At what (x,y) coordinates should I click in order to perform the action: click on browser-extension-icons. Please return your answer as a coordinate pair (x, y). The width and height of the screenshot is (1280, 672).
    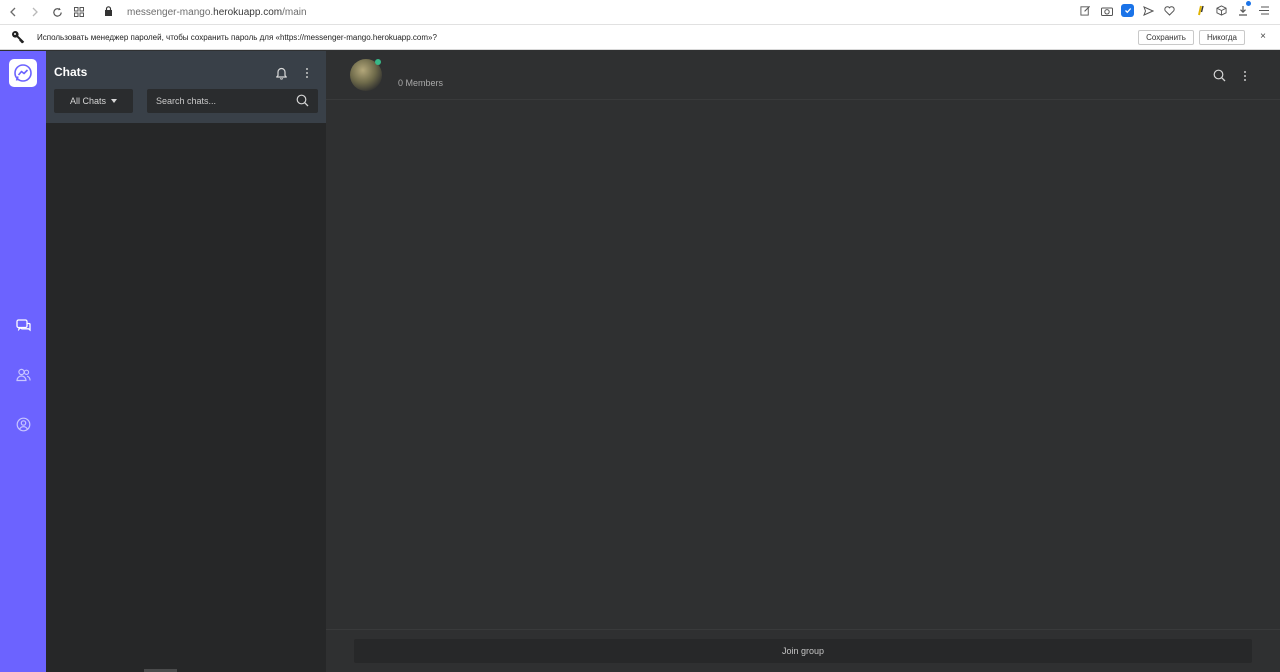
    Looking at the image, I should click on (1174, 9).